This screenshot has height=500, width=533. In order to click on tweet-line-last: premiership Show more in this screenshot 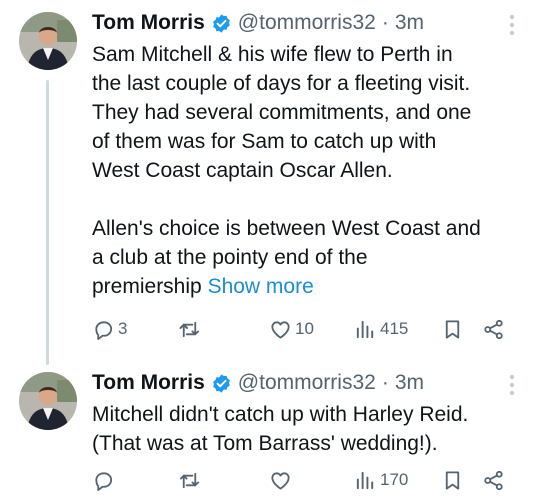, I will do `click(307, 286)`.